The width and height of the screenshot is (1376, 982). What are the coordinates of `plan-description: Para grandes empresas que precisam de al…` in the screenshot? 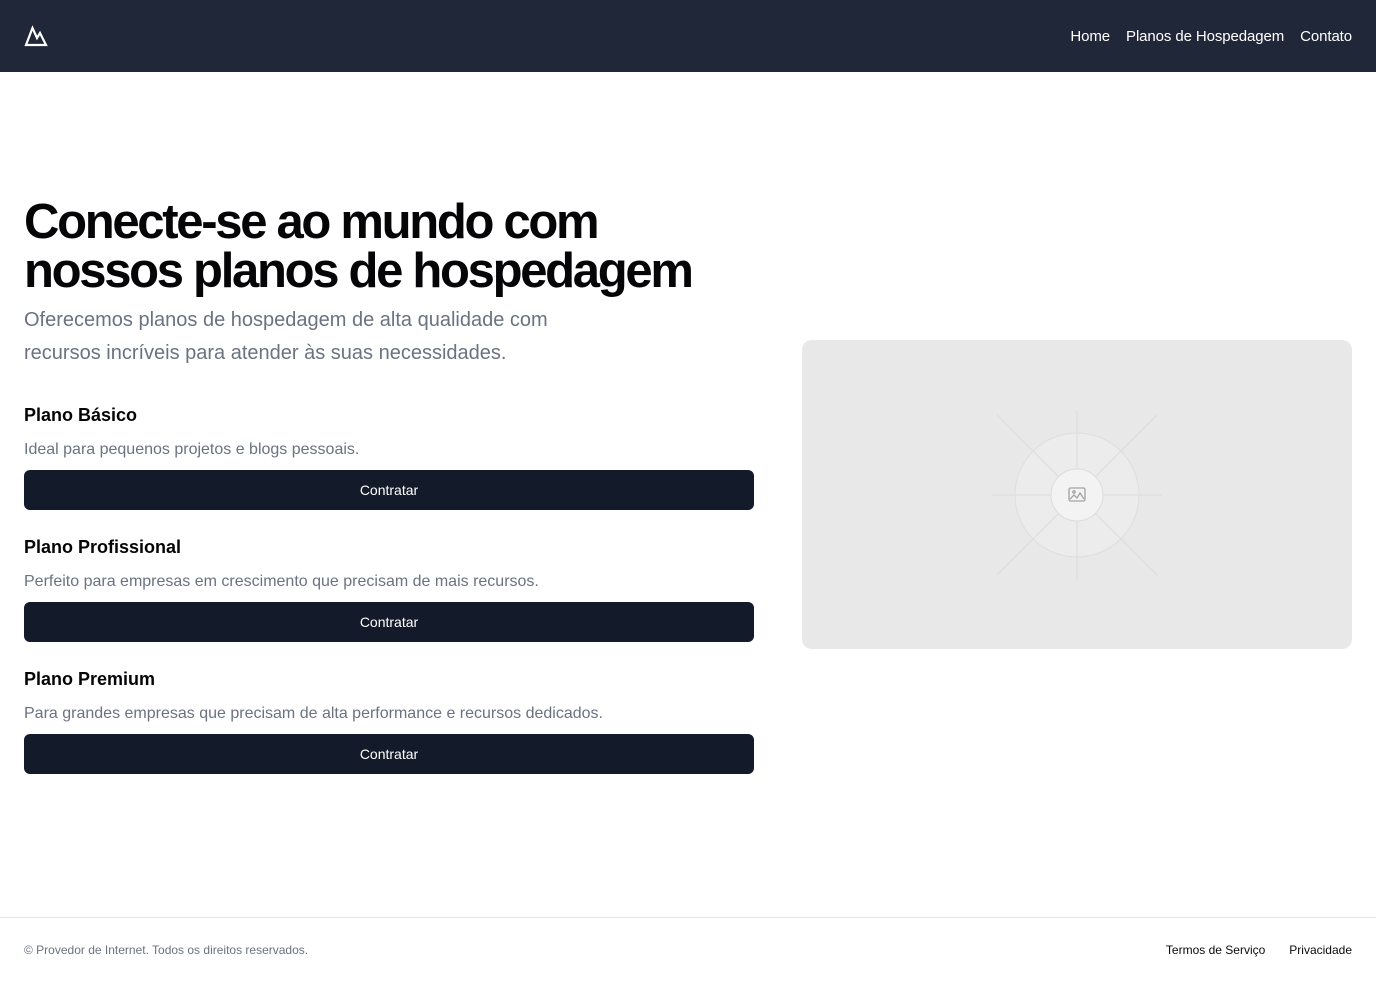 It's located at (313, 713).